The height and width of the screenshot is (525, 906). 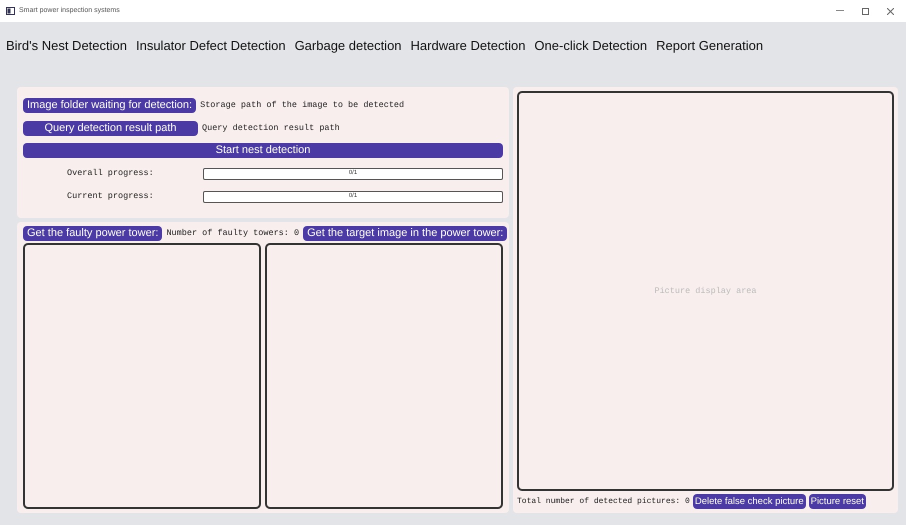 I want to click on faulty-tower-button: Get the faulty power tower:, so click(x=92, y=233).